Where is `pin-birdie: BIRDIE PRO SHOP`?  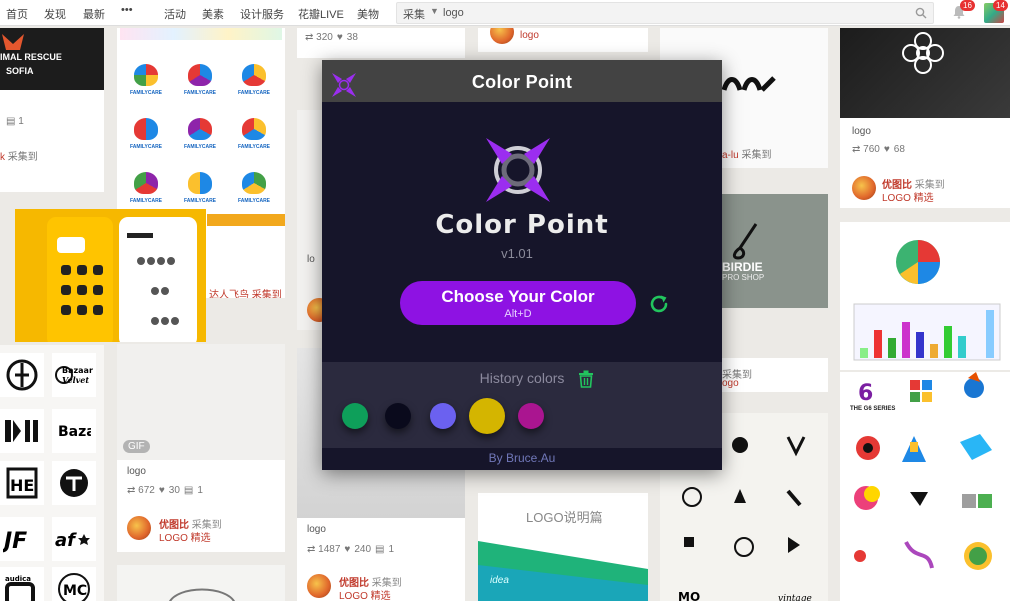 pin-birdie: BIRDIE PRO SHOP is located at coordinates (775, 251).